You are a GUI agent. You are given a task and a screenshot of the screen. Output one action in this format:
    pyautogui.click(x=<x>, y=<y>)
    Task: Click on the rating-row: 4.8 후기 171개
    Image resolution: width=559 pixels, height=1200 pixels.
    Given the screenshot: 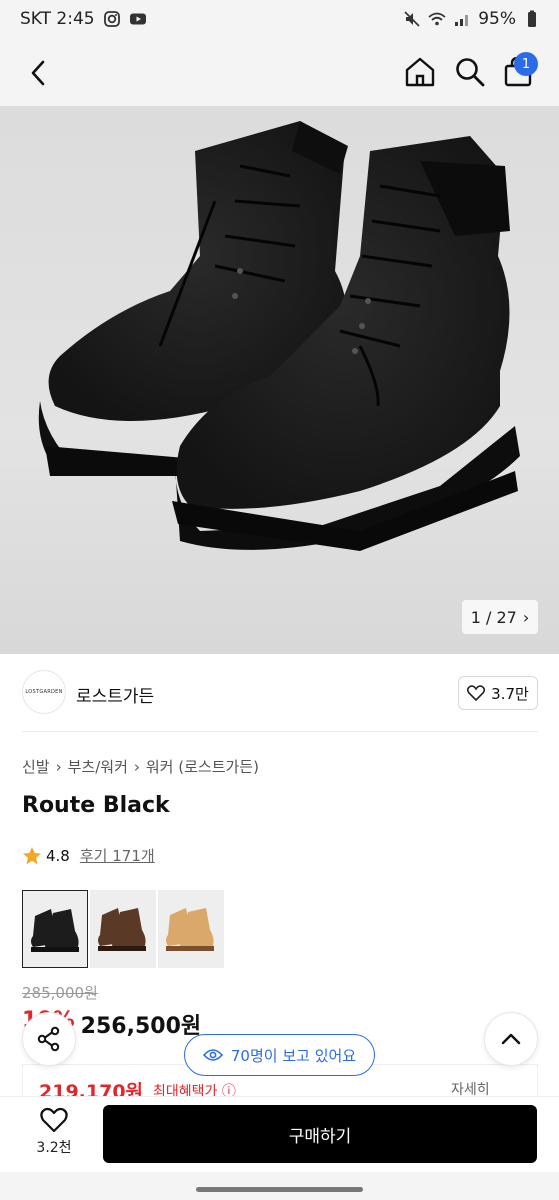 What is the action you would take?
    pyautogui.click(x=88, y=855)
    